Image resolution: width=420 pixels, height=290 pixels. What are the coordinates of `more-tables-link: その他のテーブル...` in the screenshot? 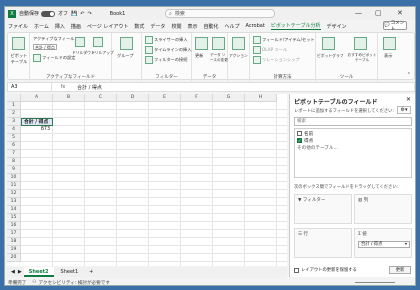 It's located at (353, 147).